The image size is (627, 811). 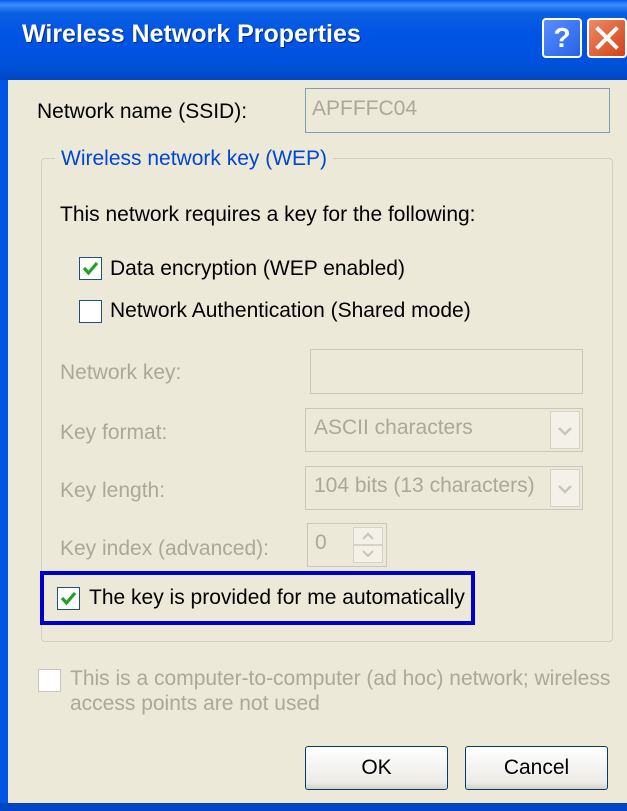 What do you see at coordinates (90, 311) in the screenshot?
I see `network-auth-checkbox` at bounding box center [90, 311].